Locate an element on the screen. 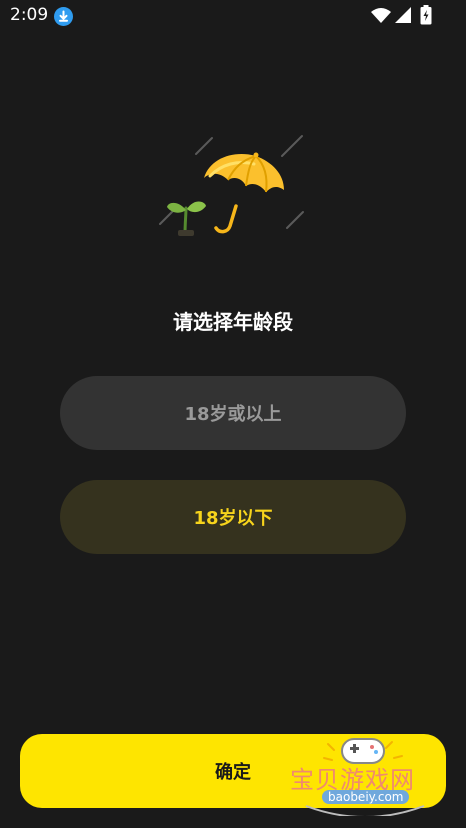 The image size is (466, 828). confirm-button-label: 确定 is located at coordinates (233, 772).